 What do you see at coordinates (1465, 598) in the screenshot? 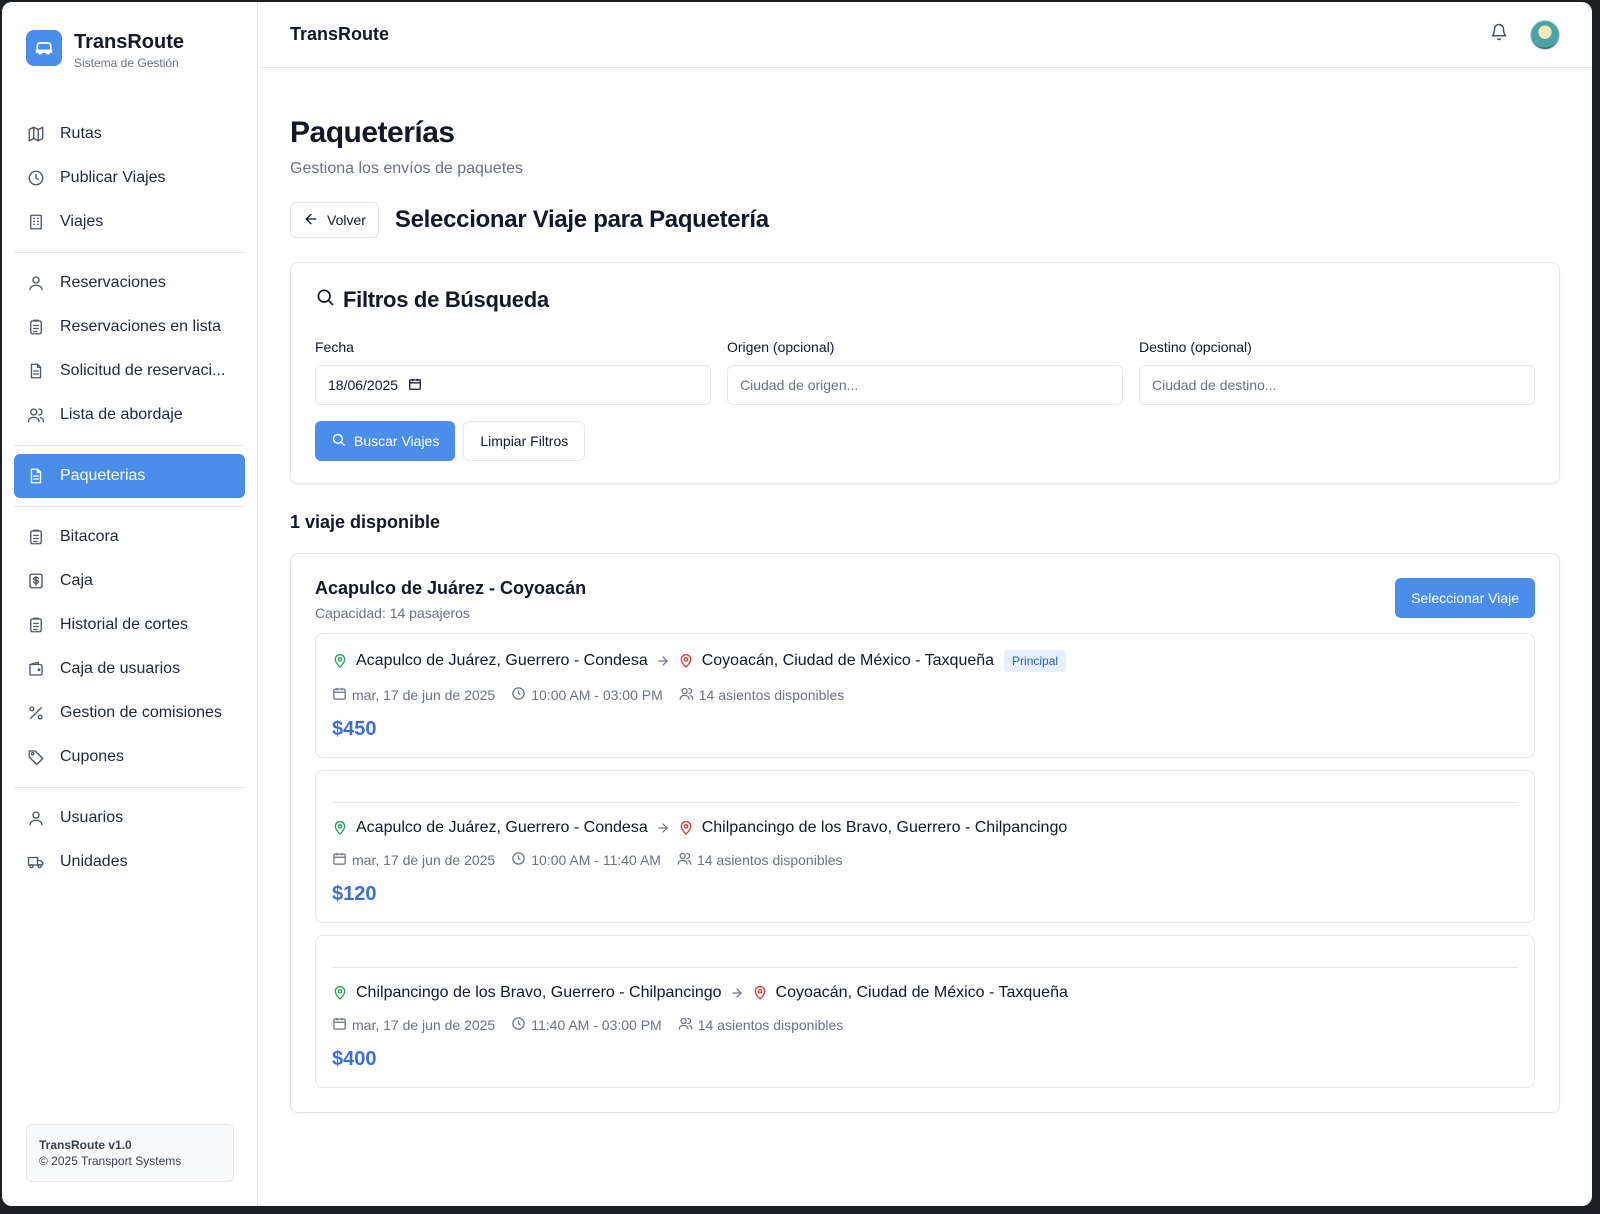
I see `select-trip-button: Seleccionar Viaje` at bounding box center [1465, 598].